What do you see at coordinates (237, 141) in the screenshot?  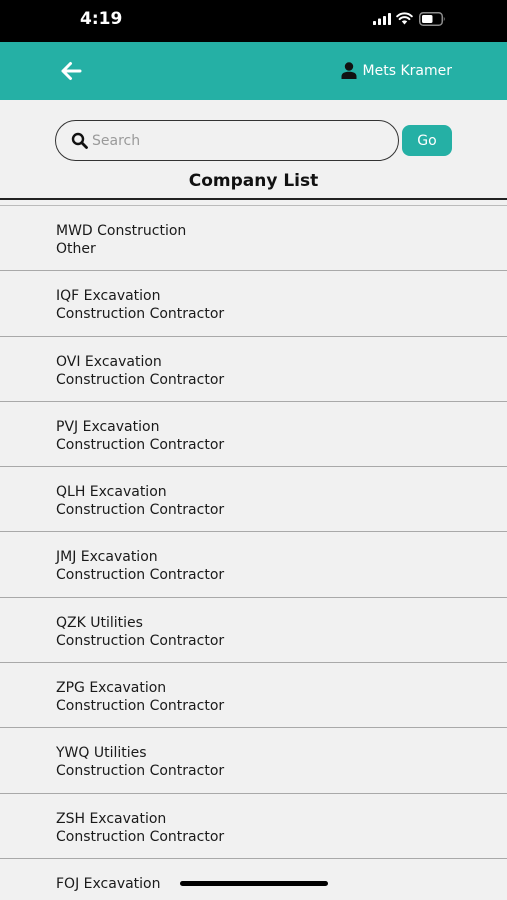 I see `search-input` at bounding box center [237, 141].